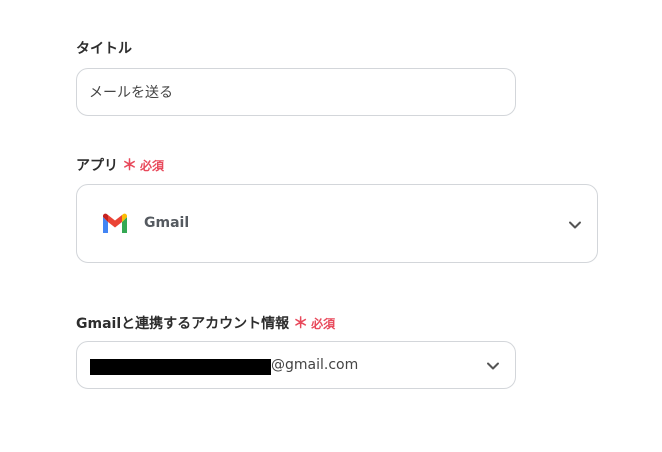 Image resolution: width=662 pixels, height=452 pixels. I want to click on app-label-text: アプリ, so click(97, 166).